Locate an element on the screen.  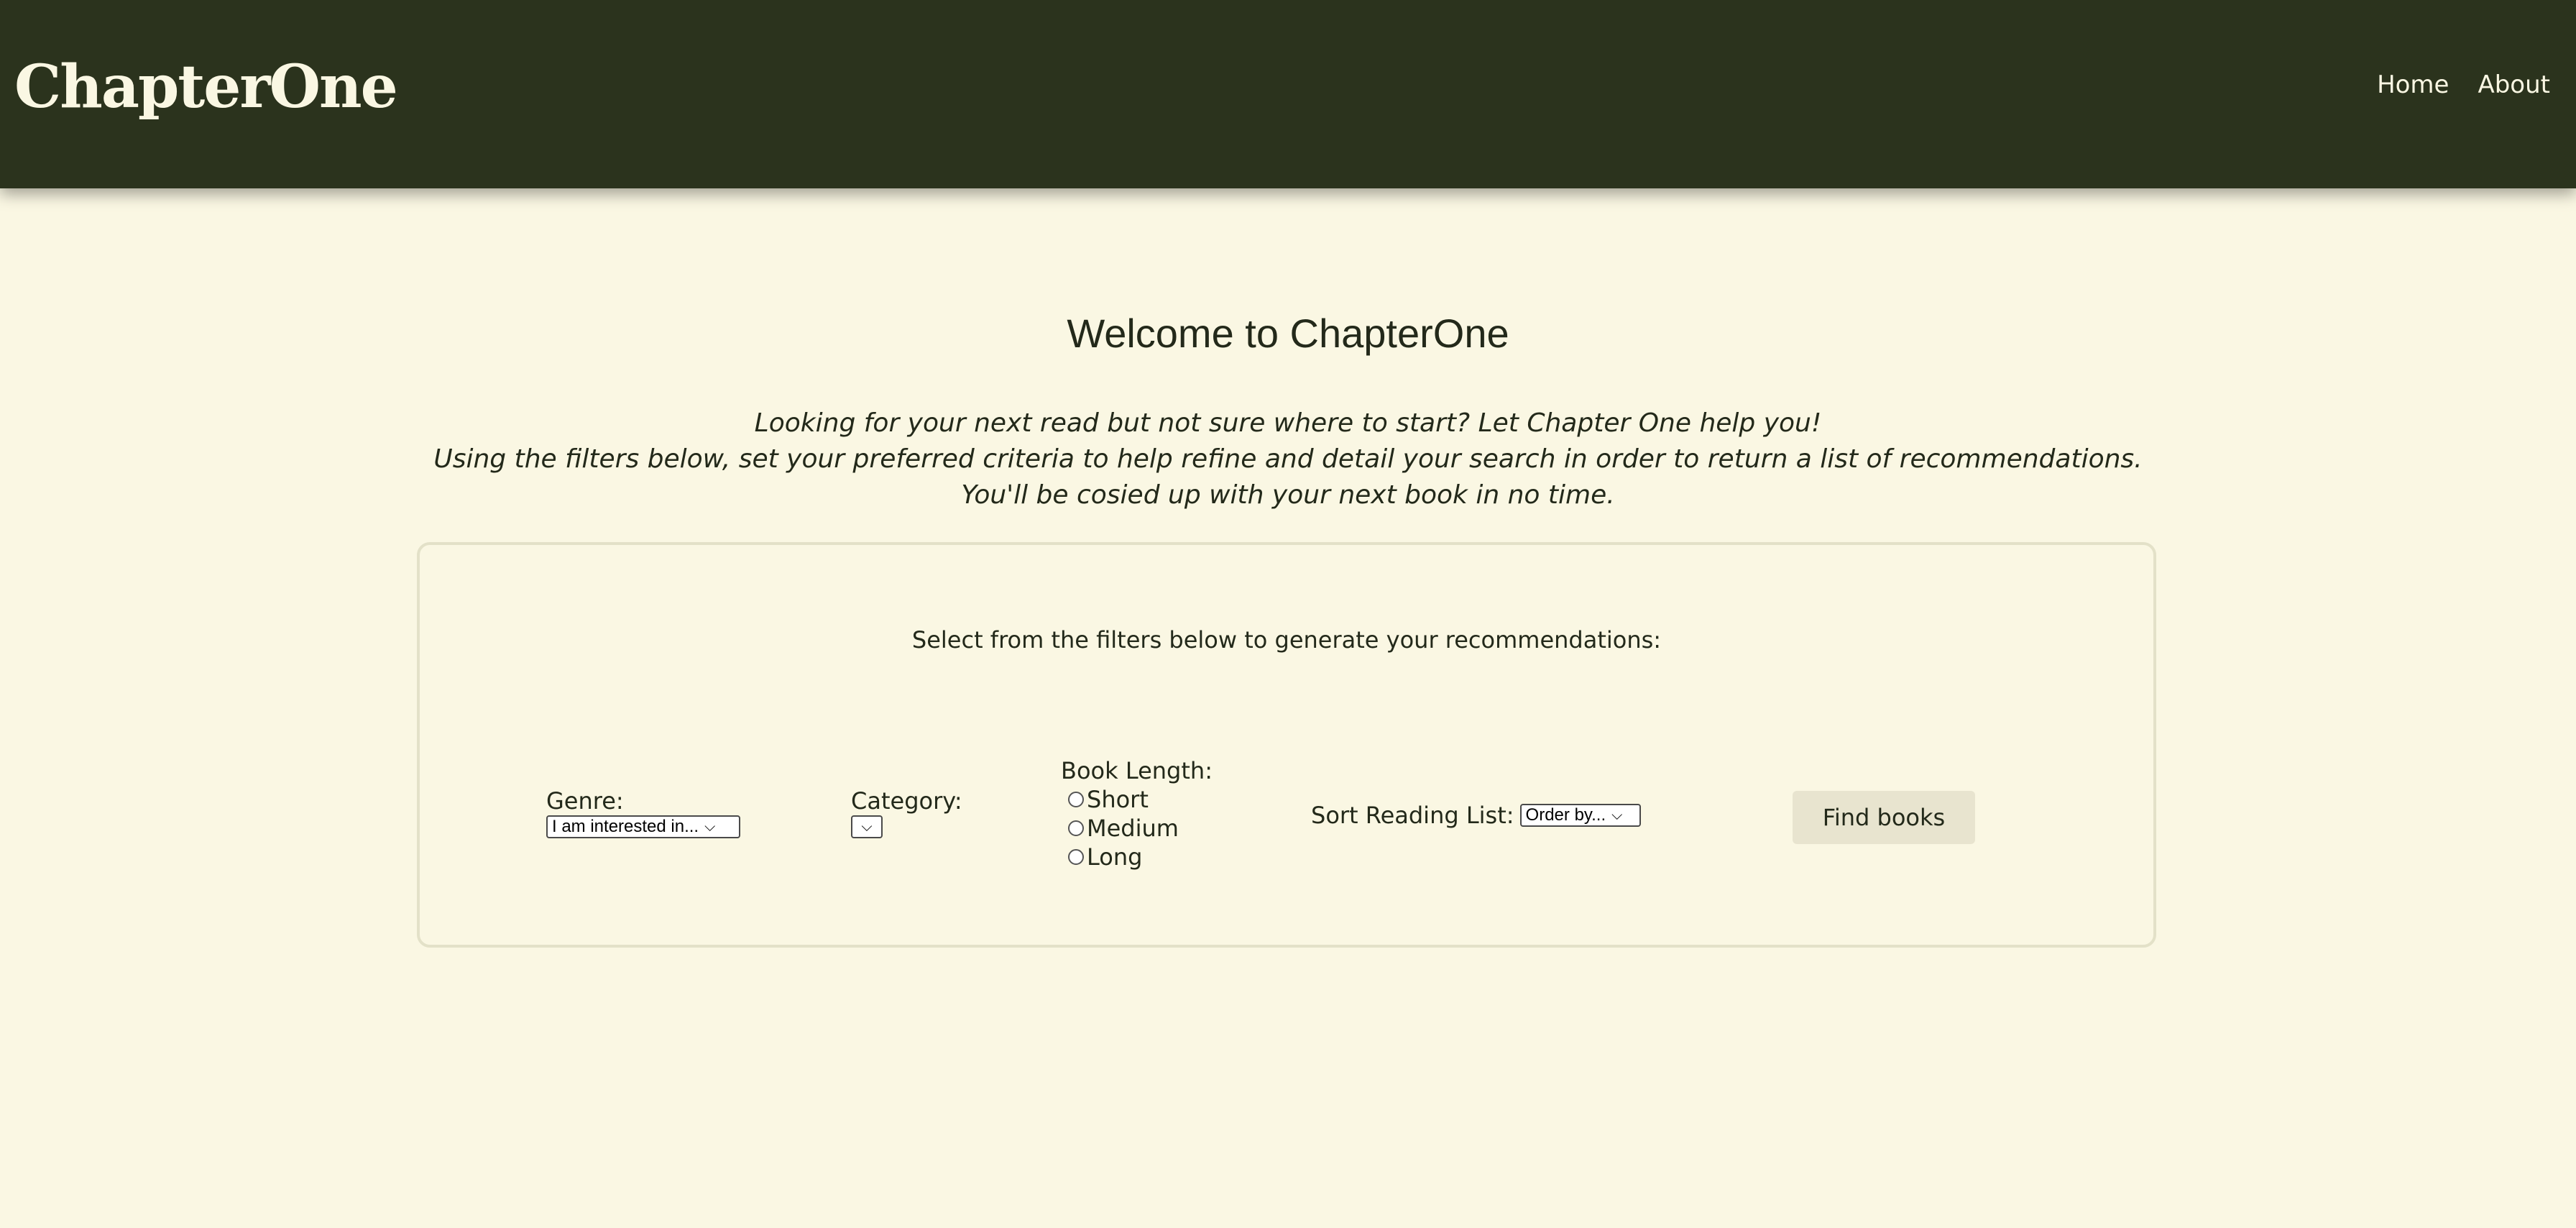
radio-option-short: Short is located at coordinates (1137, 799).